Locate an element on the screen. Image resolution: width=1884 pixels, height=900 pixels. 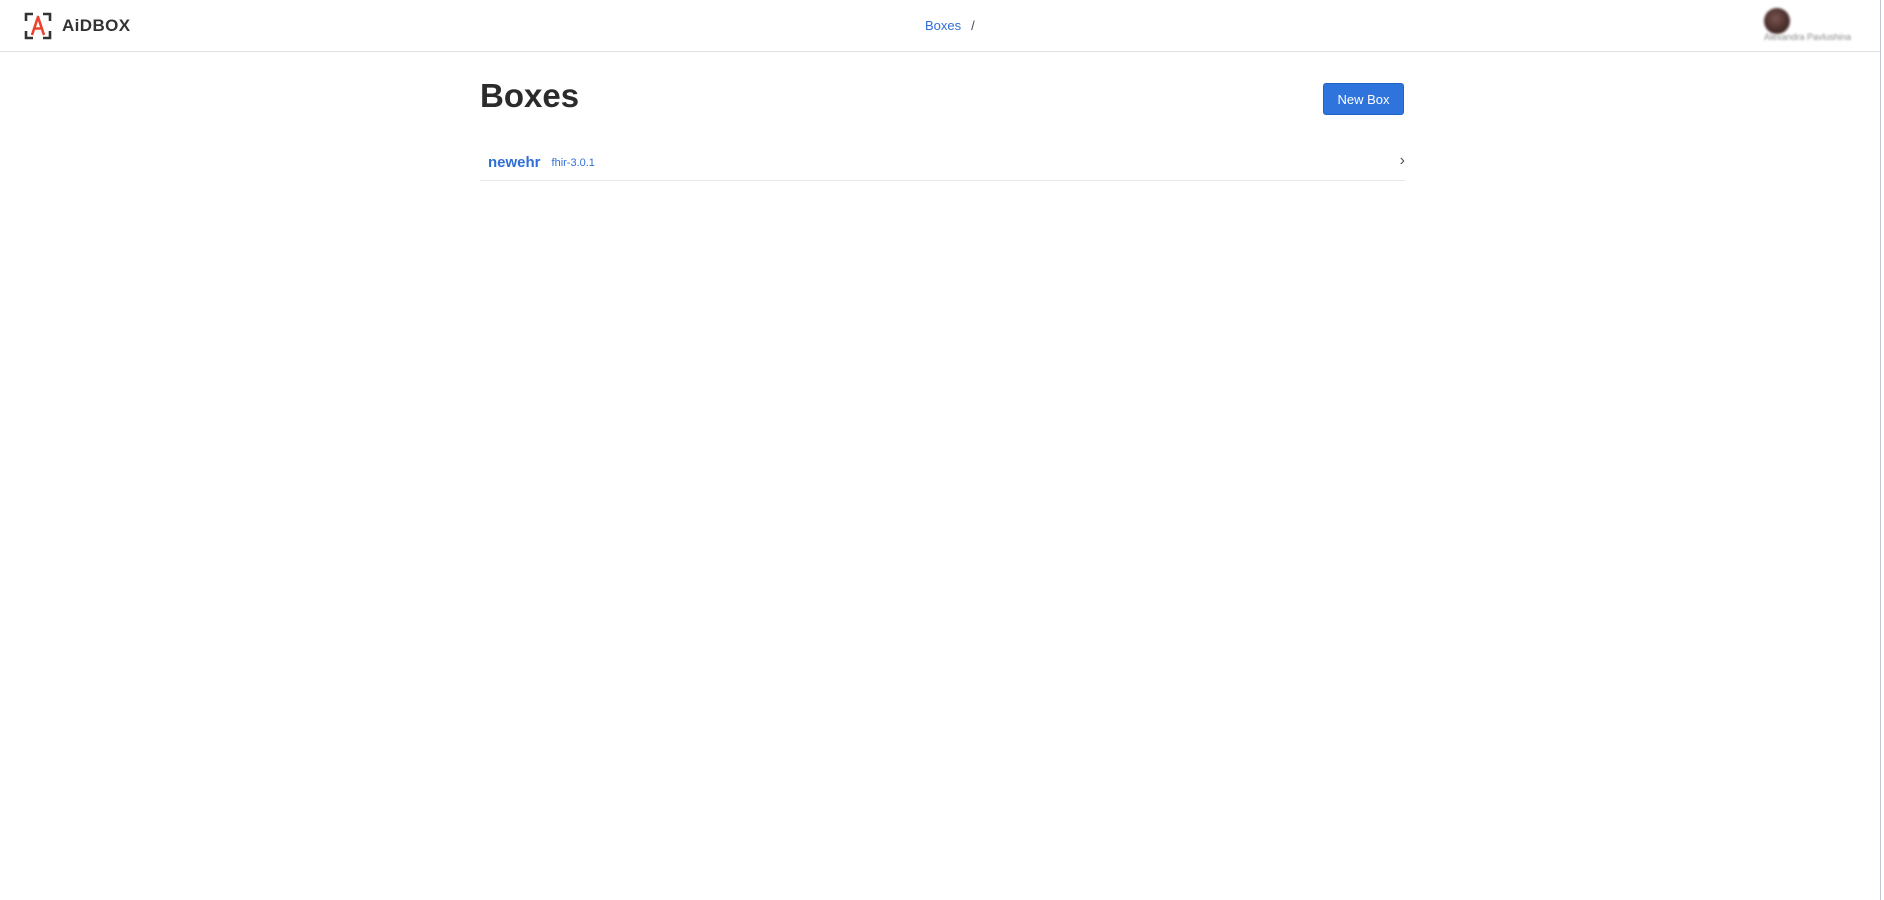
avatar is located at coordinates (1777, 21).